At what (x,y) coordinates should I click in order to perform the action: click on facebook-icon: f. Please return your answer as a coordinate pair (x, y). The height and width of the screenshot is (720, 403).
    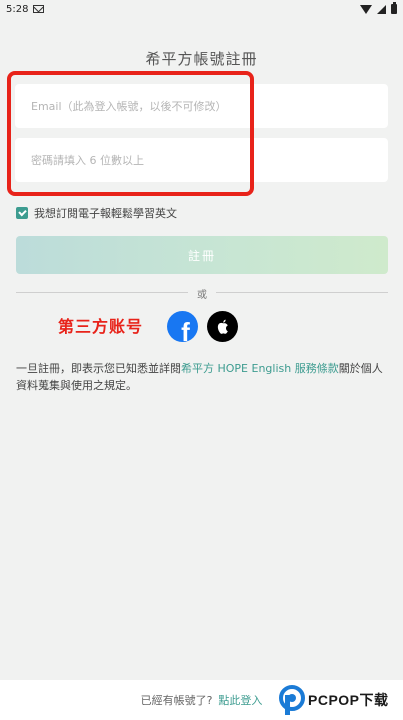
    Looking at the image, I should click on (185, 329).